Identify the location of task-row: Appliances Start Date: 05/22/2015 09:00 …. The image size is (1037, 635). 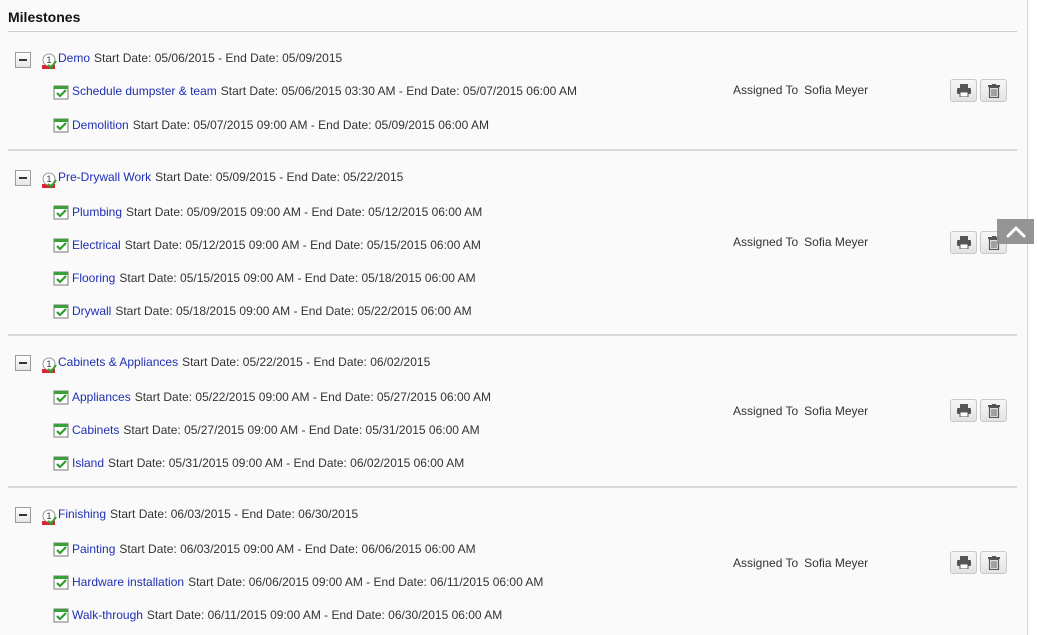
(281, 397).